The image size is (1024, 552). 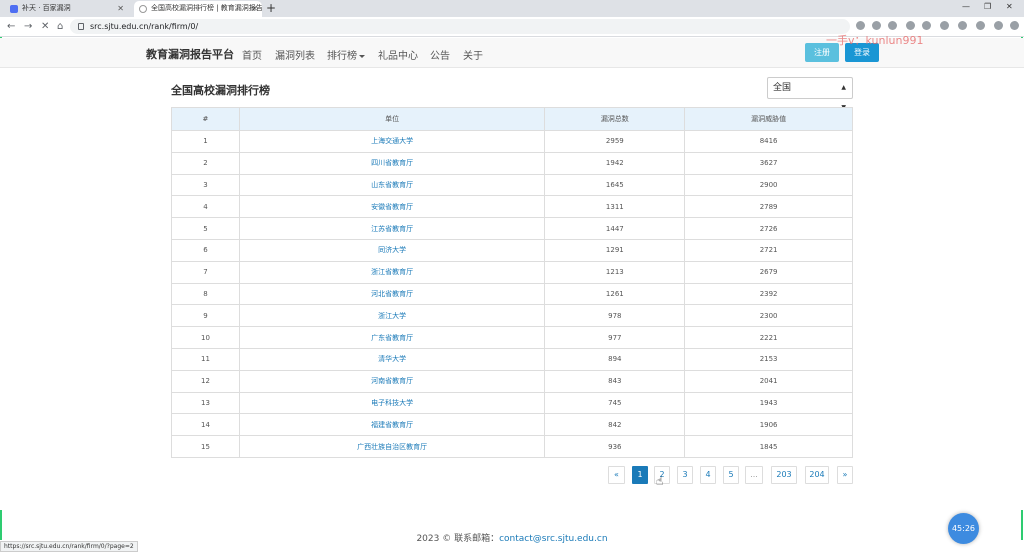 What do you see at coordinates (205, 294) in the screenshot?
I see `rank-cell: 8` at bounding box center [205, 294].